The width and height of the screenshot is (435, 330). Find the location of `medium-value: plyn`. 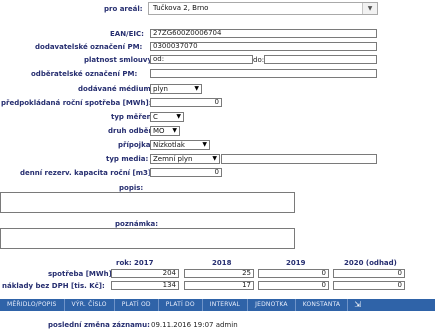

medium-value: plyn is located at coordinates (160, 89).